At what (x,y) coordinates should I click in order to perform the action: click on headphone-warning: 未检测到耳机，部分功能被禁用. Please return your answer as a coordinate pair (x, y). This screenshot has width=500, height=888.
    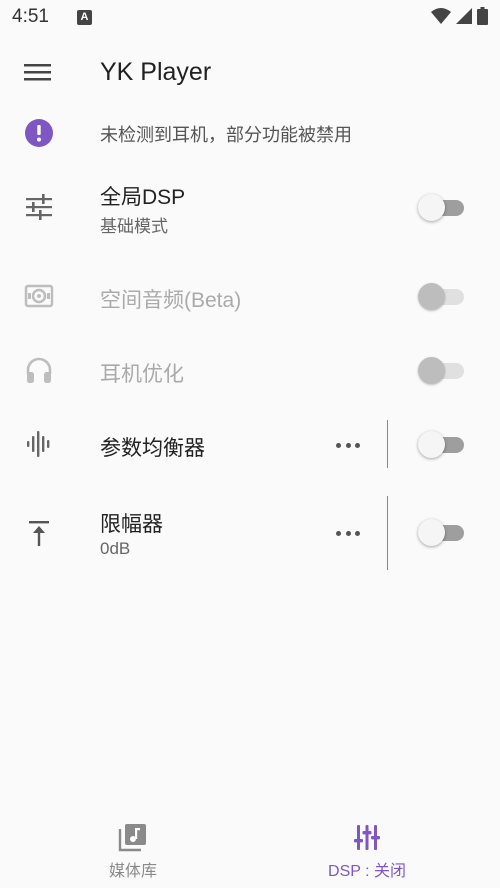
    Looking at the image, I should click on (250, 134).